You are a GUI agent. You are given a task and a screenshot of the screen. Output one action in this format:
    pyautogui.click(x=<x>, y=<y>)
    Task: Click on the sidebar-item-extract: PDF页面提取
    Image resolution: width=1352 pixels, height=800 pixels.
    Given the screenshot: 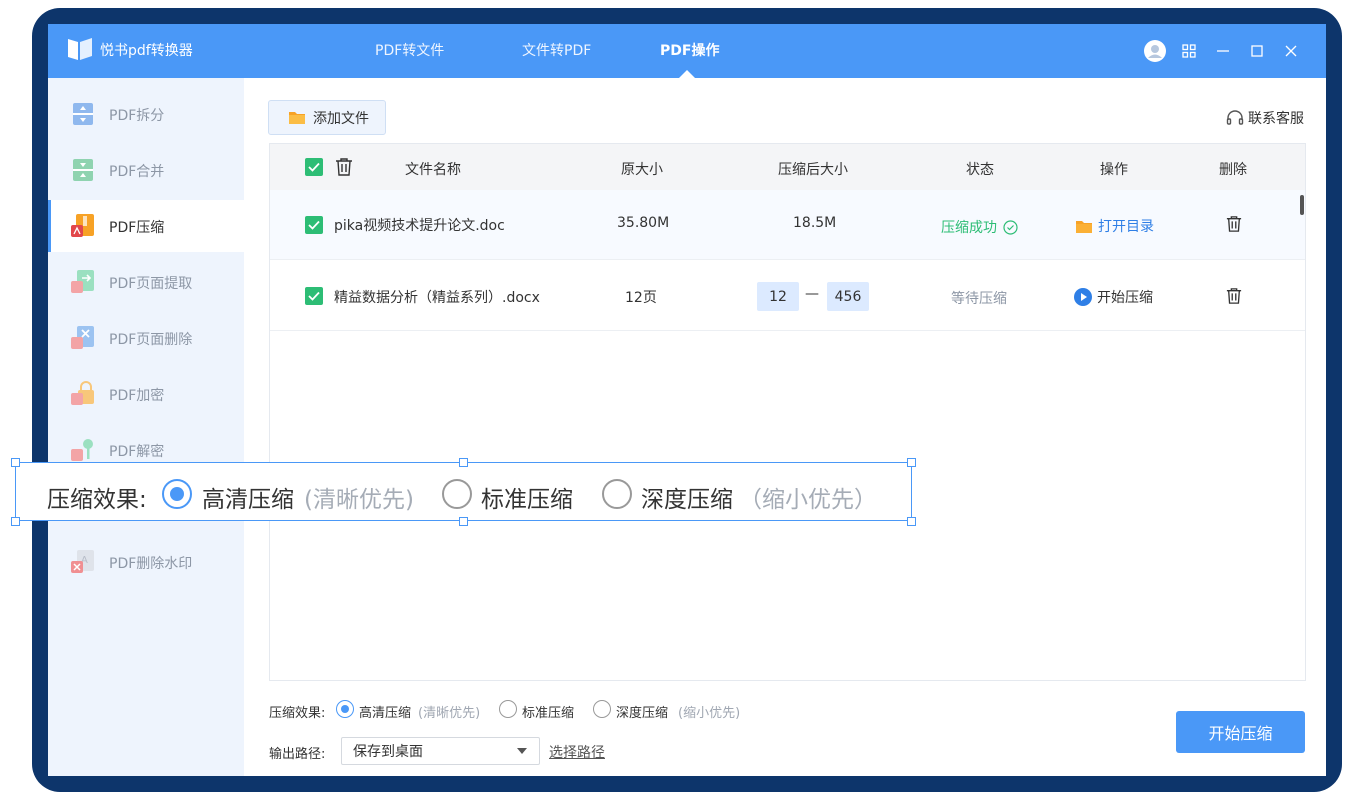 What is the action you would take?
    pyautogui.click(x=146, y=282)
    